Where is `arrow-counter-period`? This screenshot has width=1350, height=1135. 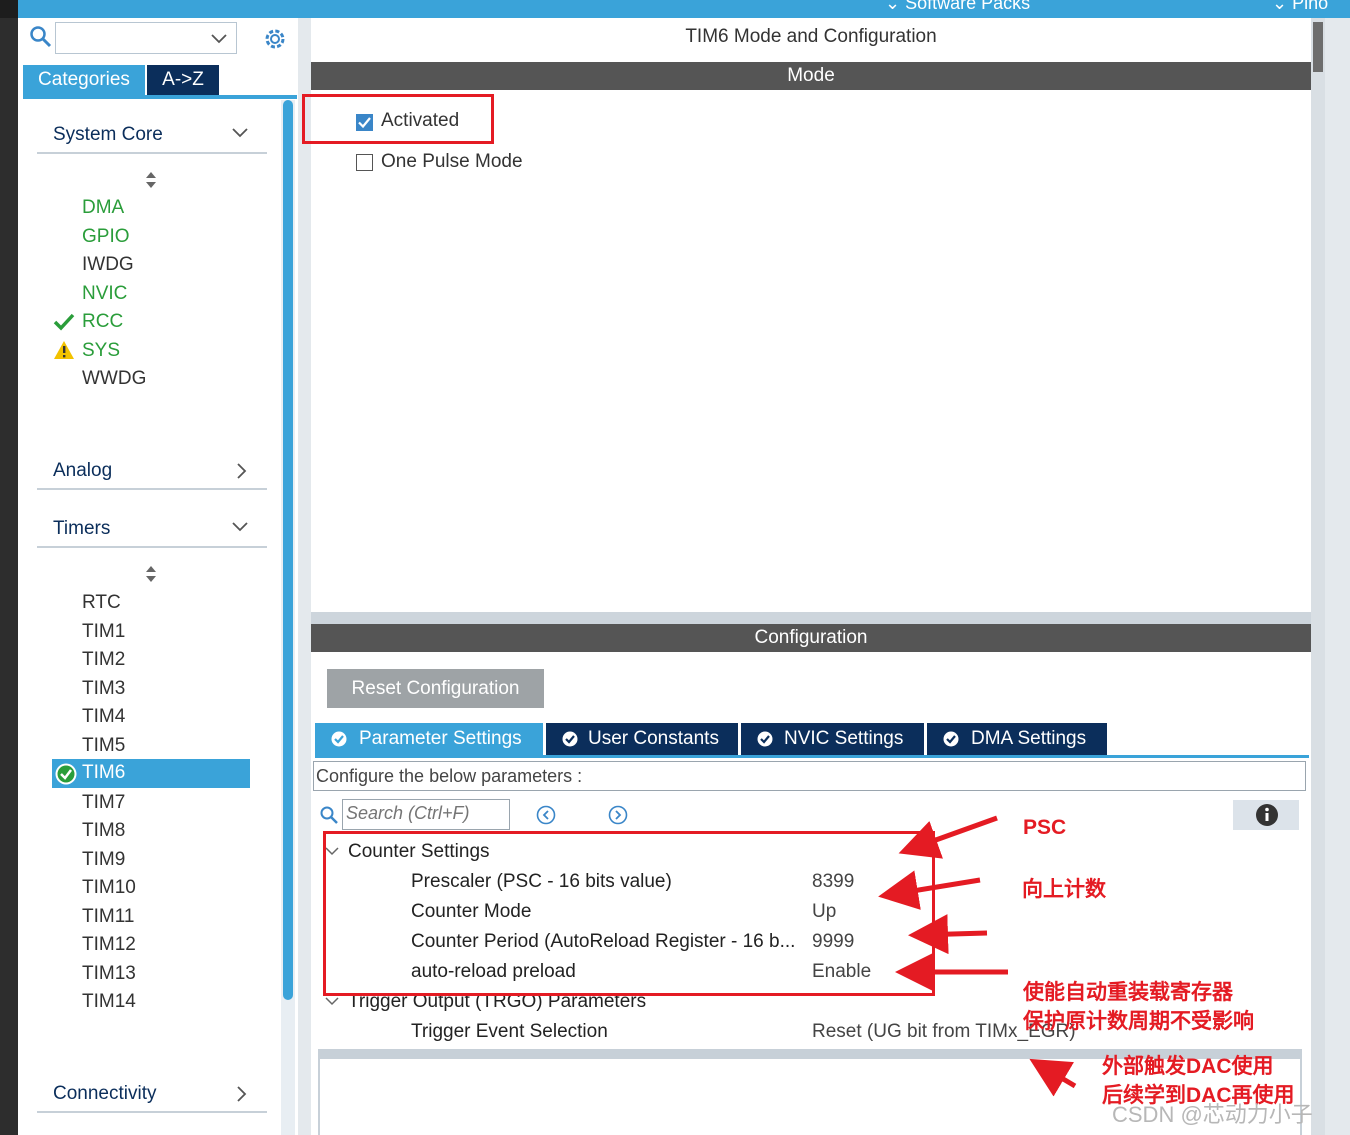
arrow-counter-period is located at coordinates (948, 934).